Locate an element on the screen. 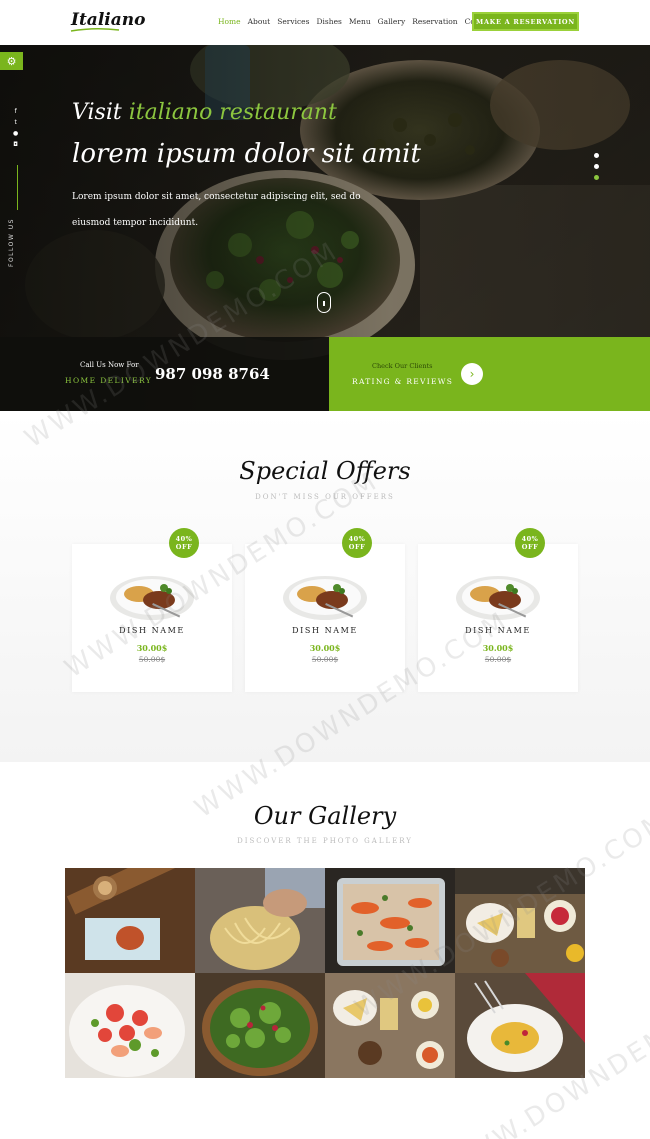 This screenshot has height=1139, width=650. arrow-right-icon: › is located at coordinates (472, 374).